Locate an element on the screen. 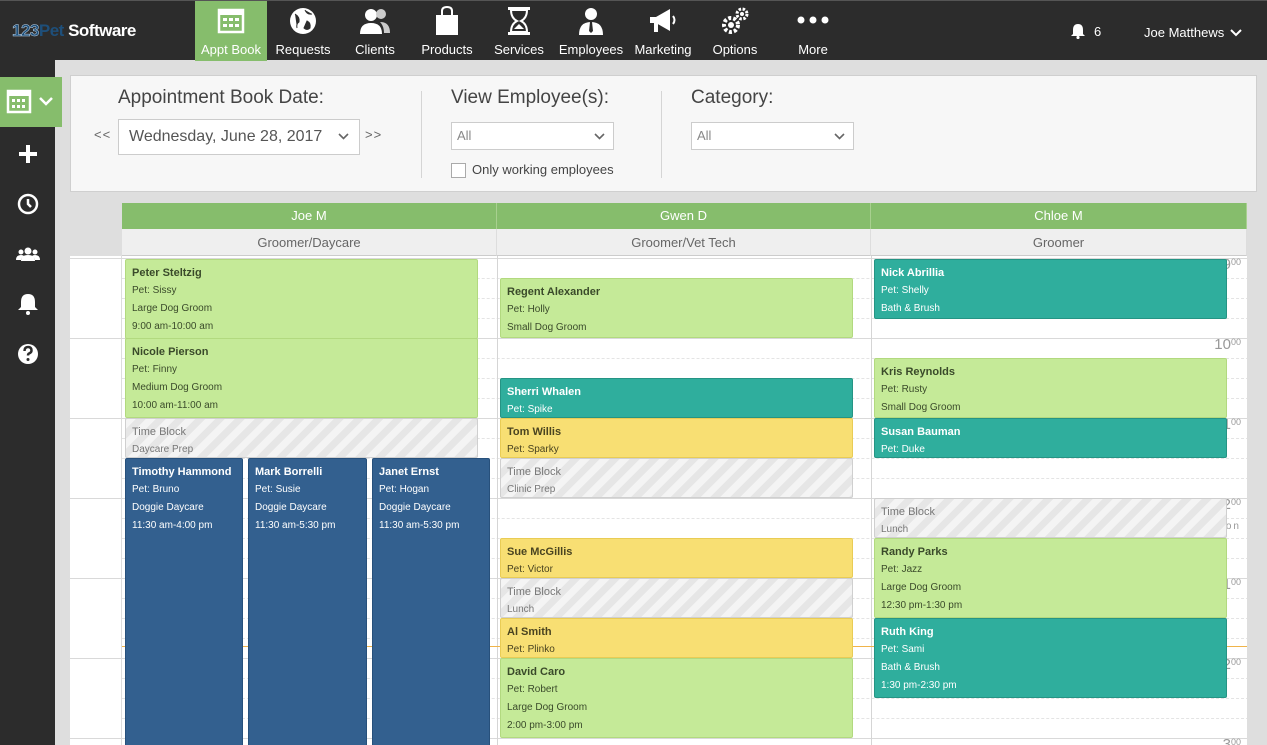 The height and width of the screenshot is (745, 1267). notifications-button: 6 is located at coordinates (1085, 31).